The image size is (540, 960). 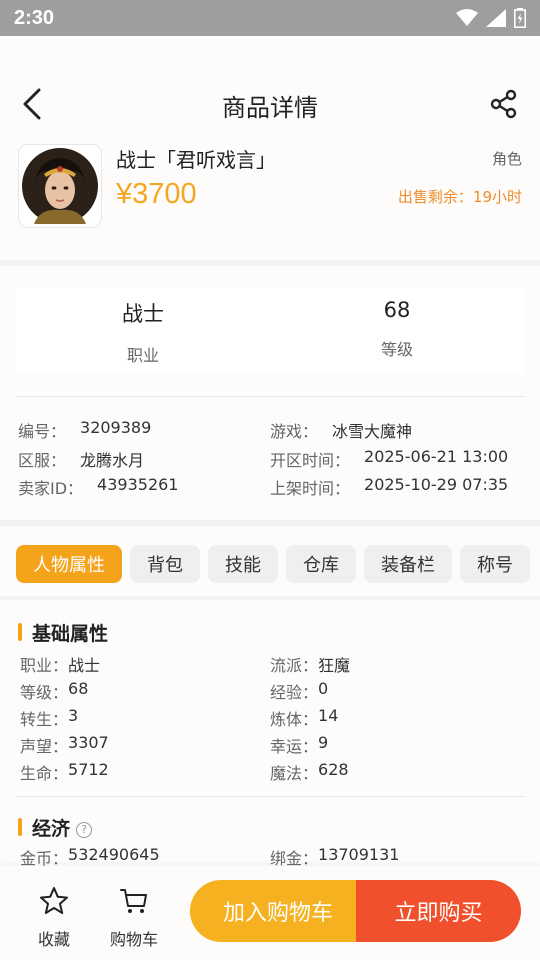 What do you see at coordinates (321, 564) in the screenshot?
I see `tab-warehouse: 仓库` at bounding box center [321, 564].